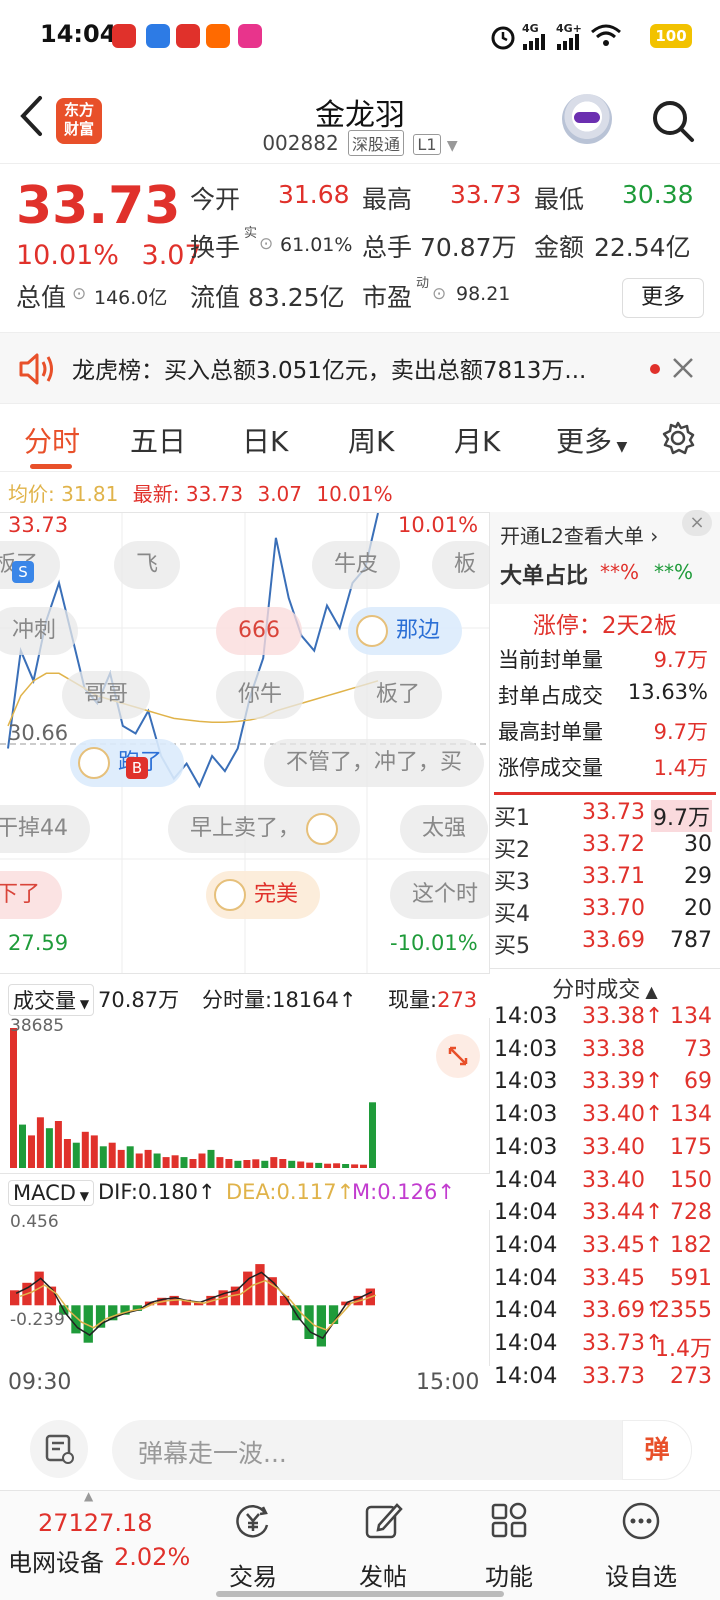 This screenshot has height=1600, width=720. Describe the element at coordinates (156, 494) in the screenshot. I see `latest-label: 最新:` at that location.